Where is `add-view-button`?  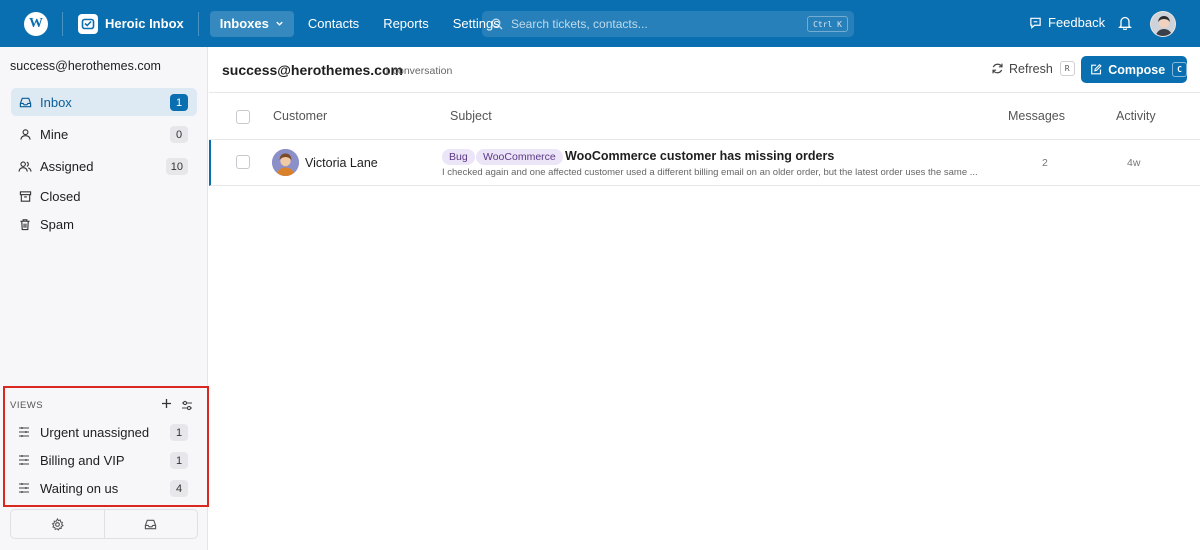 add-view-button is located at coordinates (166, 404).